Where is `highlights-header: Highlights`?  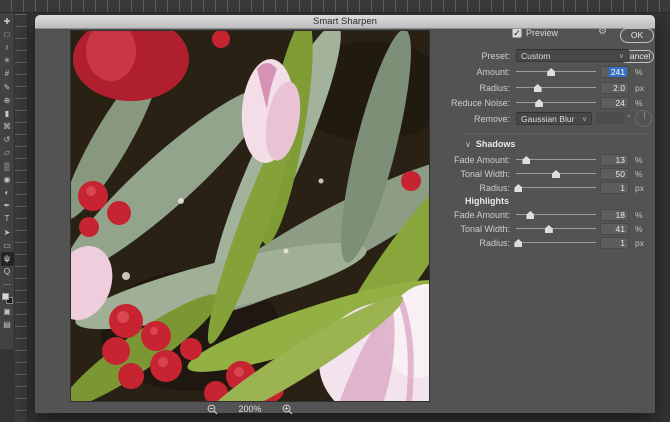
highlights-header: Highlights is located at coordinates (487, 201).